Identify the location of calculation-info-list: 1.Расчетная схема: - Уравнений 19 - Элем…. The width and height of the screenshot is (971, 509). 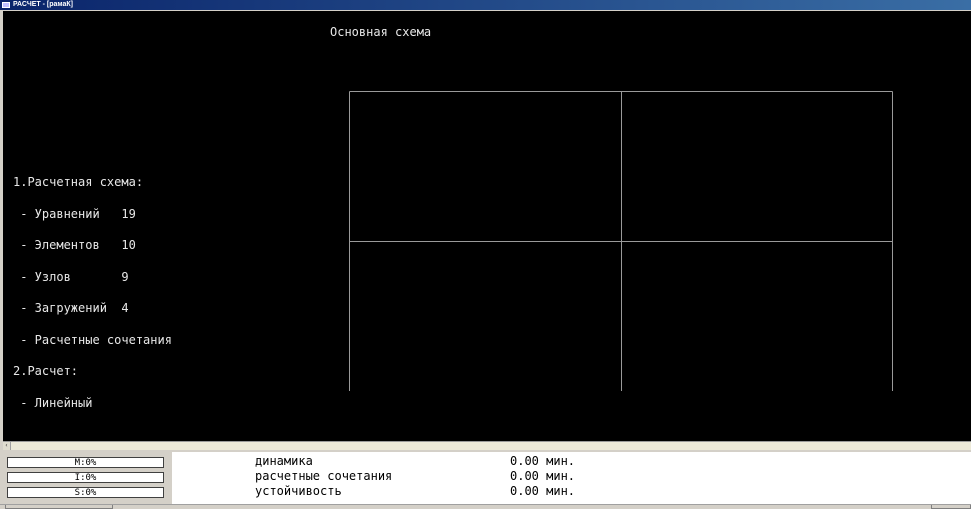
(92, 292).